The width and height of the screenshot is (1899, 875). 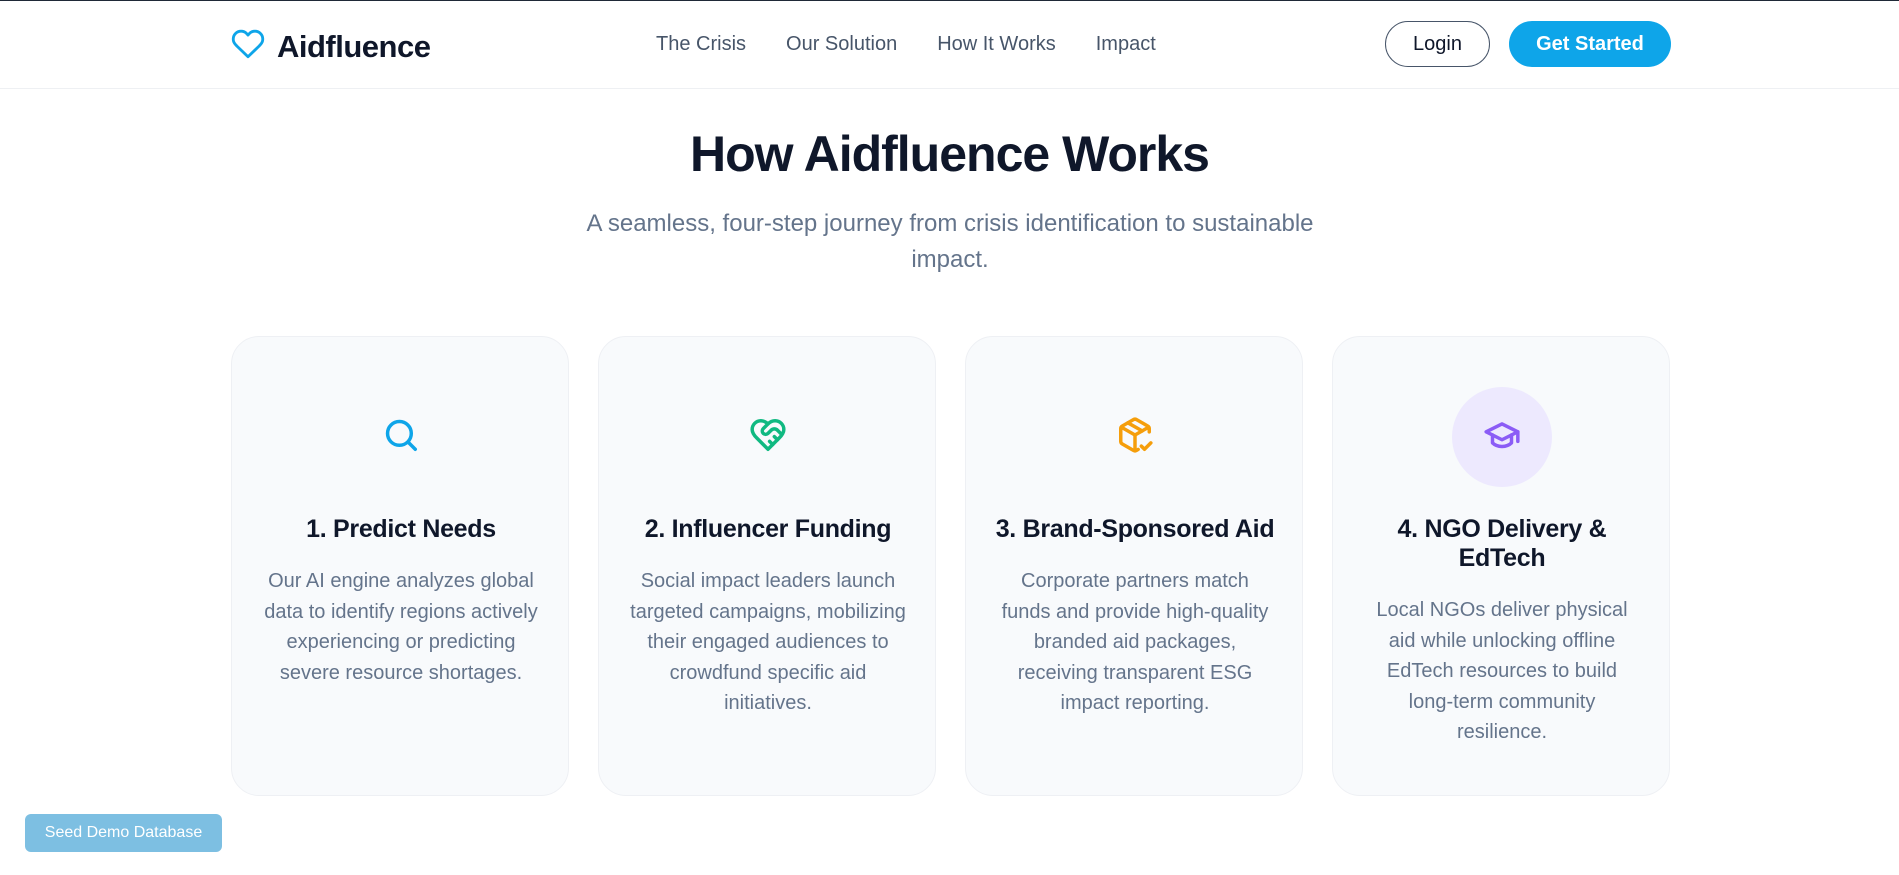 I want to click on graduation-cap-icon, so click(x=1502, y=437).